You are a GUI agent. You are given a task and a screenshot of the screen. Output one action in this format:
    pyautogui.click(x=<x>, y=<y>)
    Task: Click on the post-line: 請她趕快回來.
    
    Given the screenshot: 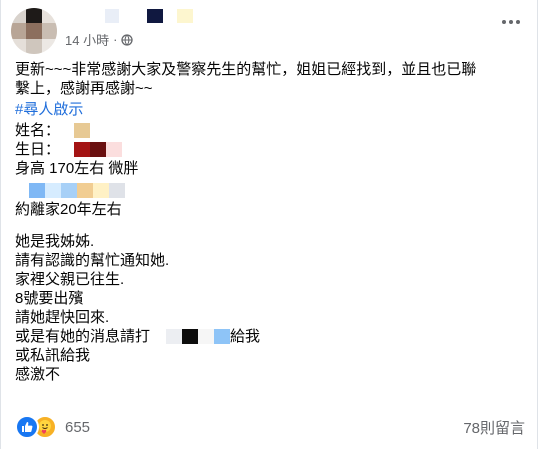 What is the action you would take?
    pyautogui.click(x=62, y=317)
    